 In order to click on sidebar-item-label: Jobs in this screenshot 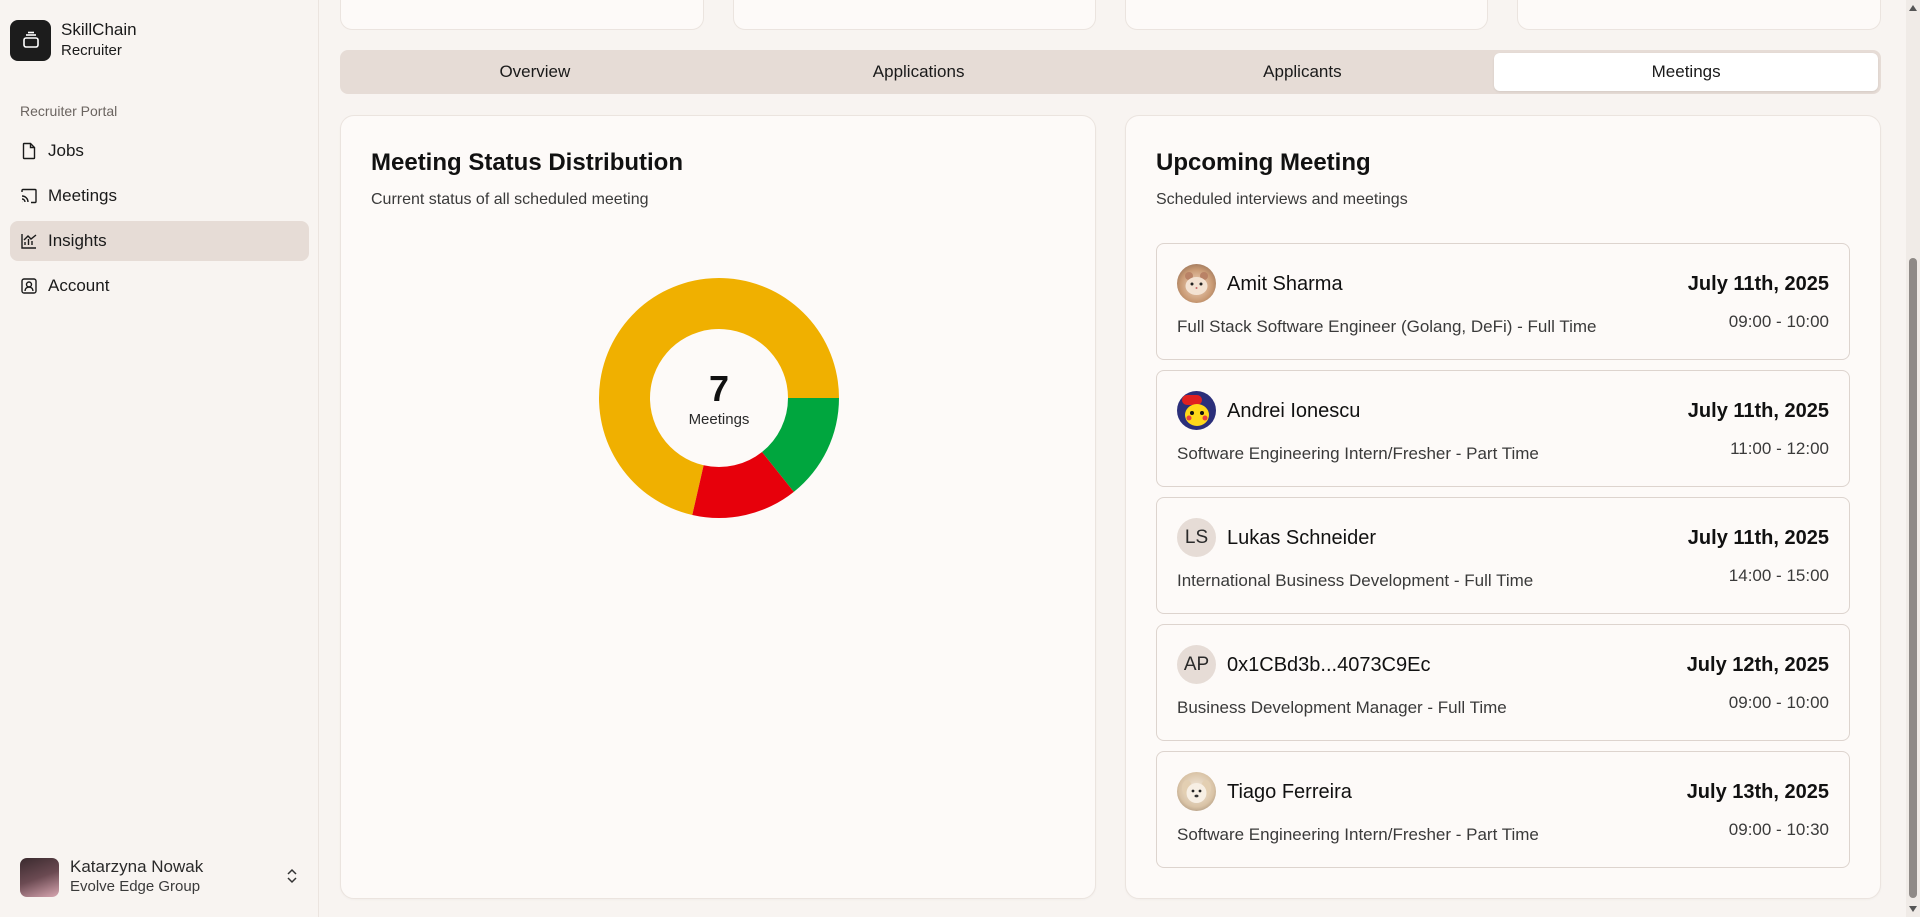, I will do `click(66, 150)`.